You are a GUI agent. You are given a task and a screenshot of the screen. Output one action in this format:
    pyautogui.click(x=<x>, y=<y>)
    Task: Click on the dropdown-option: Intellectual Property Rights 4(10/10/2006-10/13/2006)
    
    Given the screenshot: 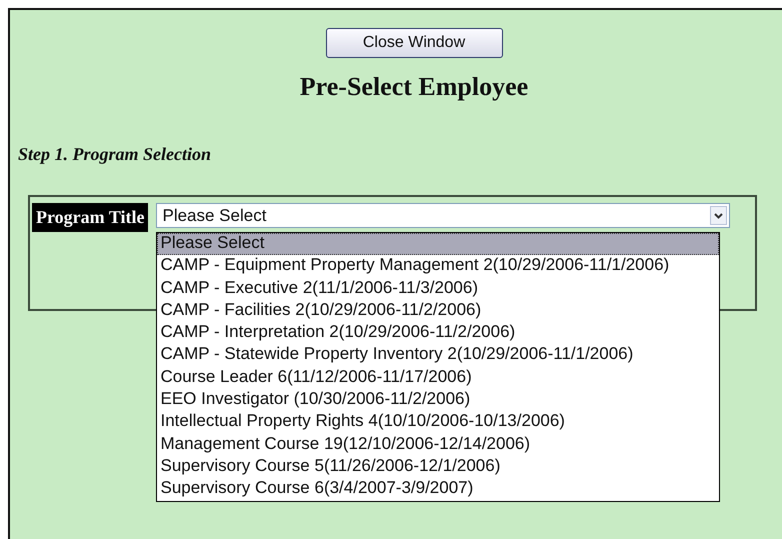 What is the action you would take?
    pyautogui.click(x=438, y=422)
    